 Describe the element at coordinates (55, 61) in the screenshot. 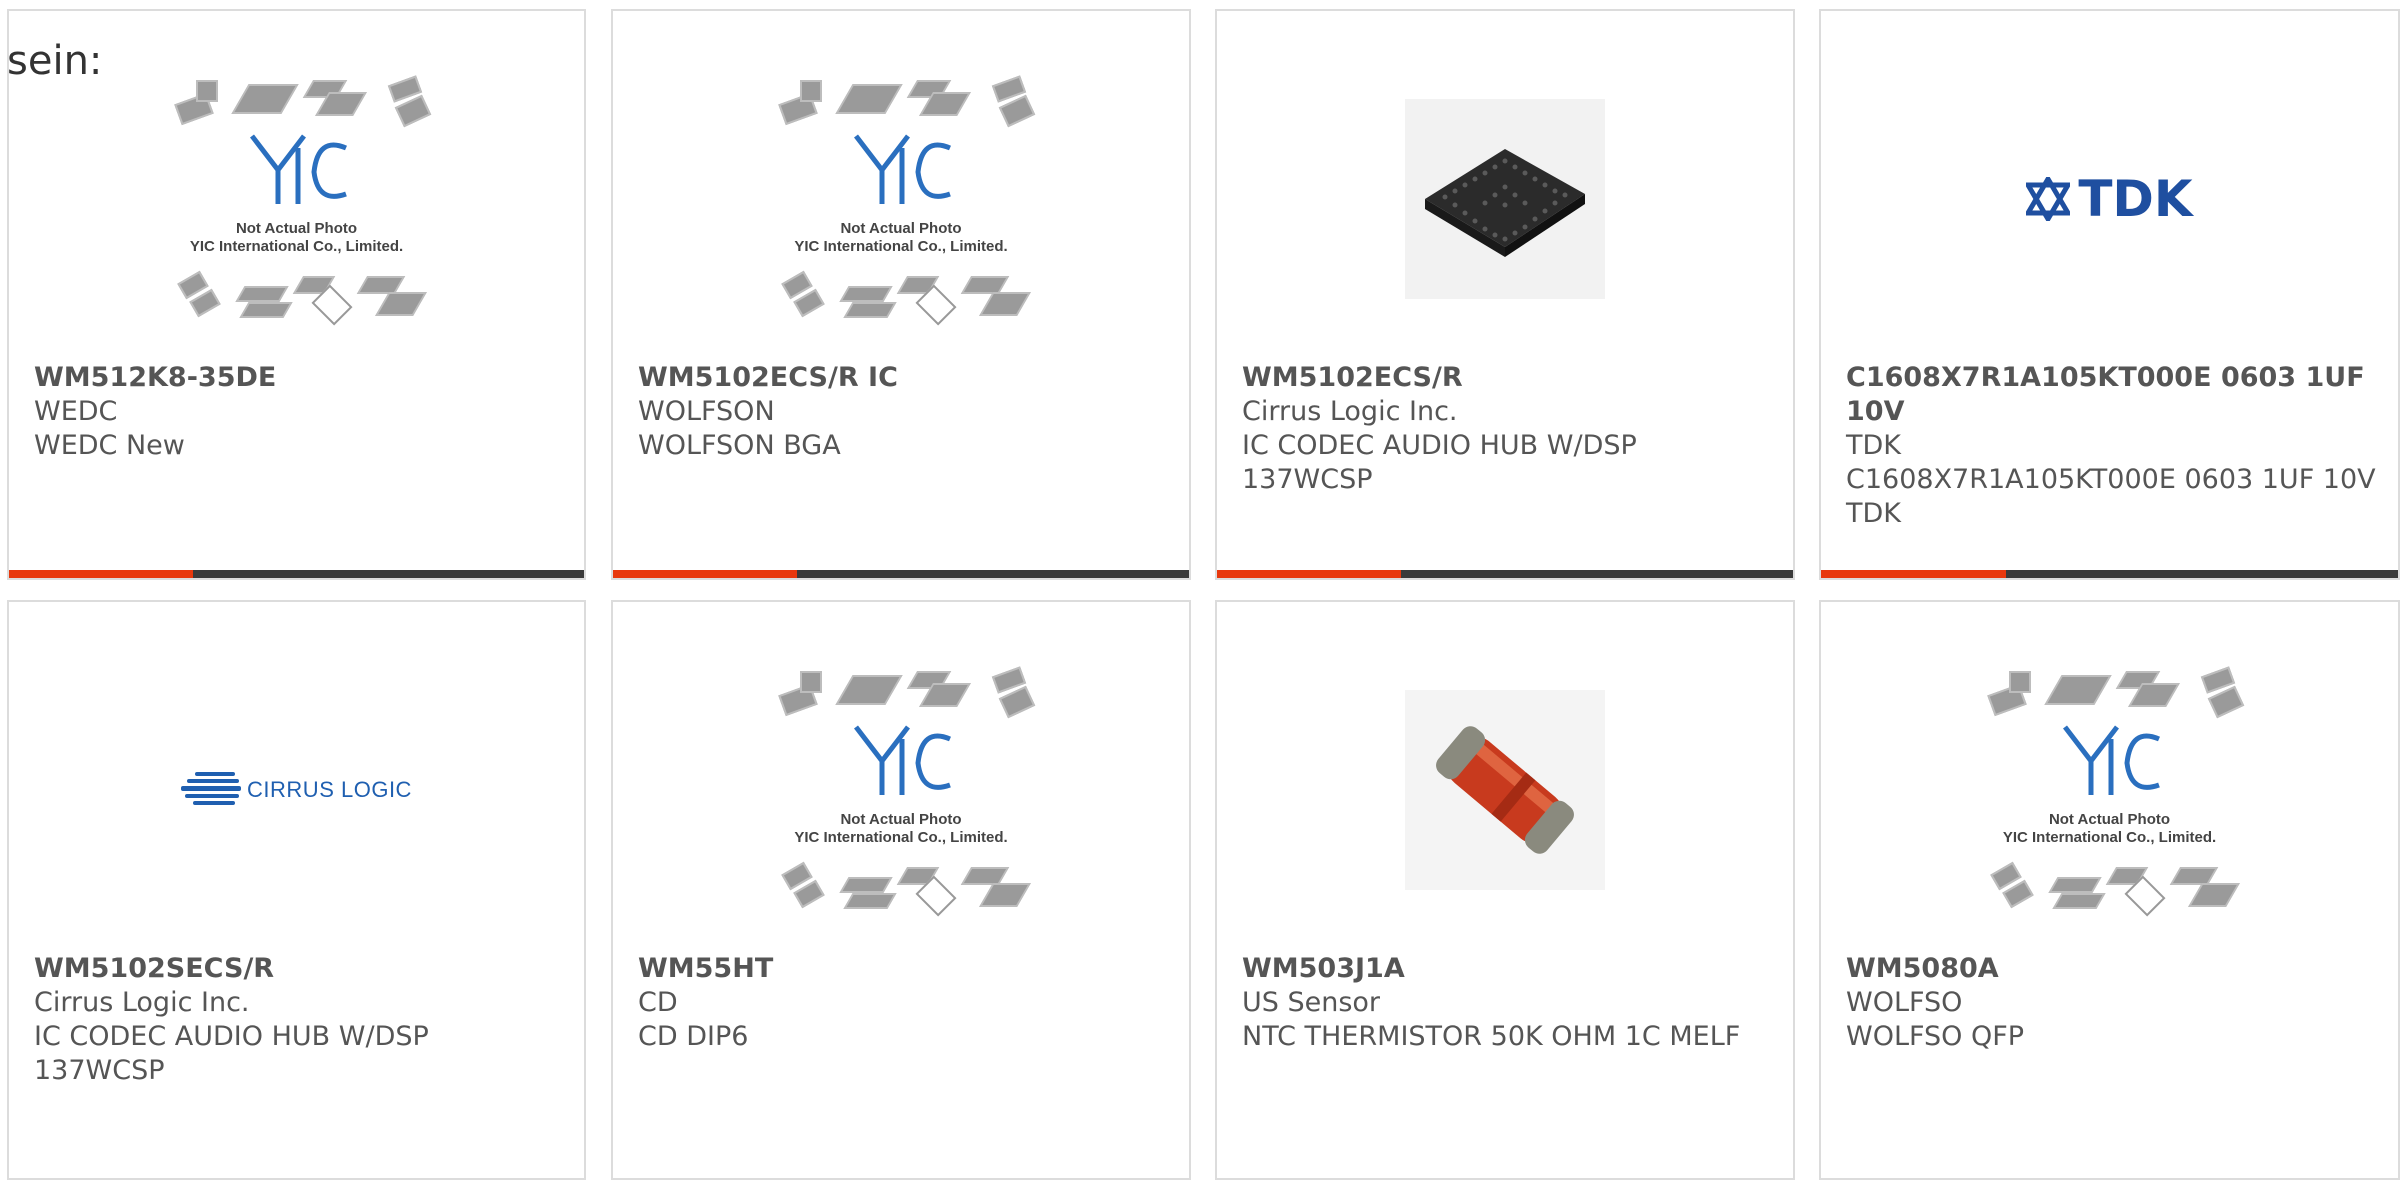

I see `intro-text: sein:` at that location.